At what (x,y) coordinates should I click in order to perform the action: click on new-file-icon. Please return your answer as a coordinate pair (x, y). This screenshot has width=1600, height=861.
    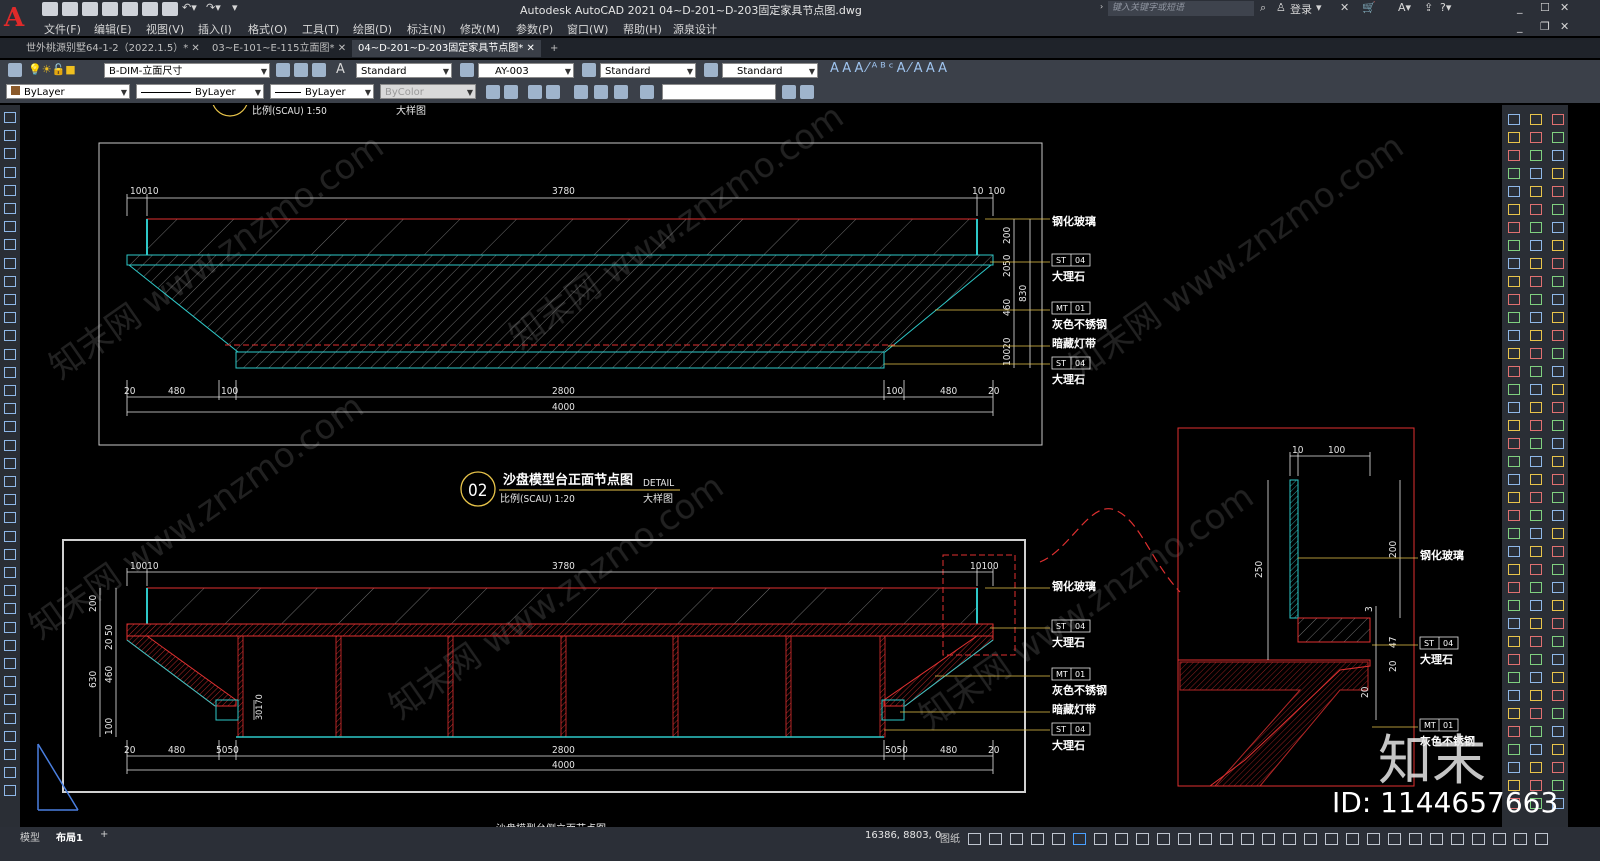
    Looking at the image, I should click on (50, 9).